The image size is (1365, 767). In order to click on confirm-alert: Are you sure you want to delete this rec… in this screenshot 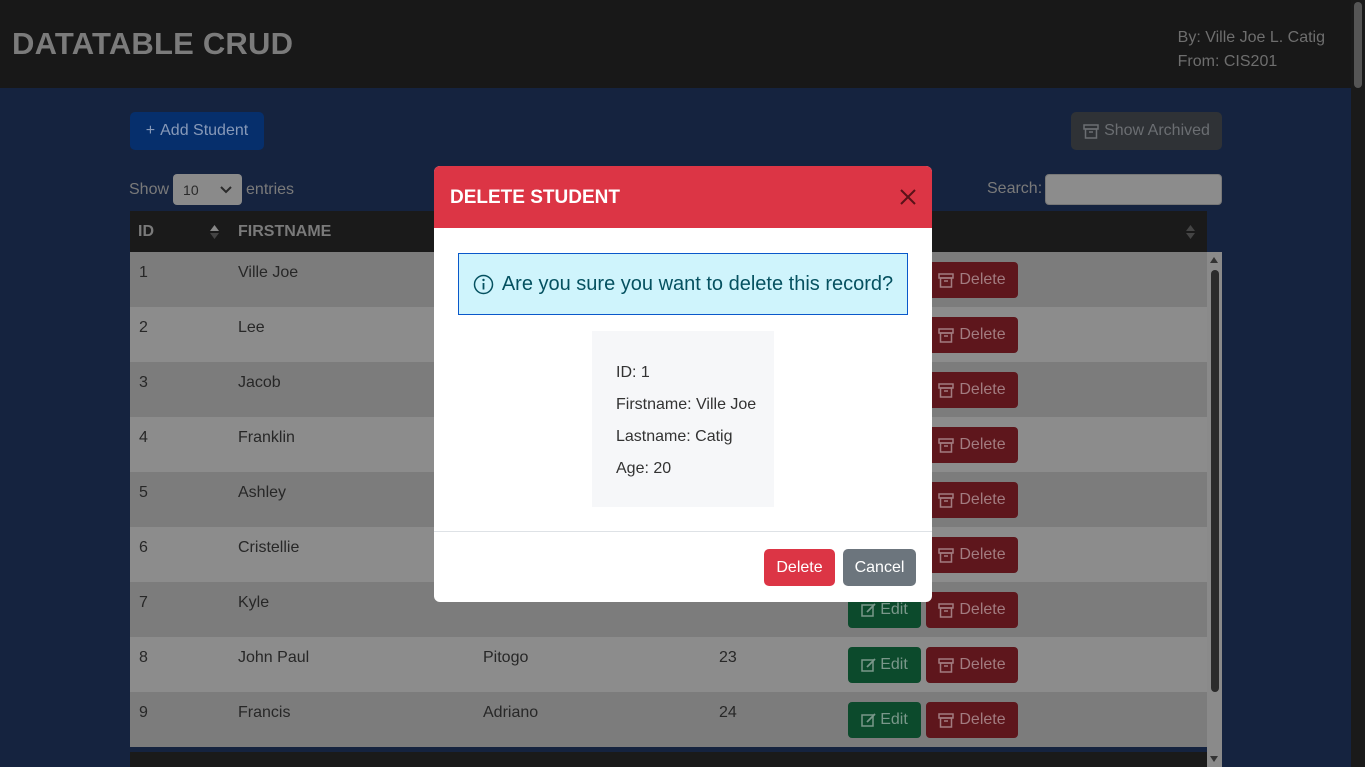, I will do `click(683, 284)`.